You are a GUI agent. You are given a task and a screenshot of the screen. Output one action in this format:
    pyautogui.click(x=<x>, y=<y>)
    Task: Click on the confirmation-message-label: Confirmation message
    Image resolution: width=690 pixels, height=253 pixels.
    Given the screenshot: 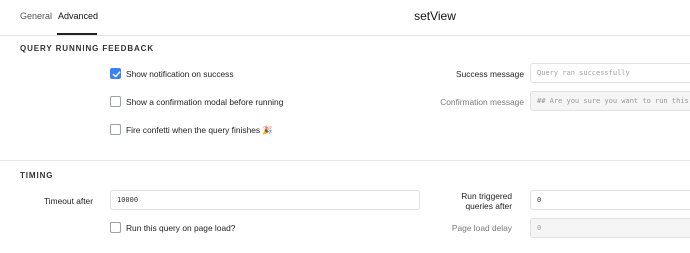 What is the action you would take?
    pyautogui.click(x=482, y=102)
    